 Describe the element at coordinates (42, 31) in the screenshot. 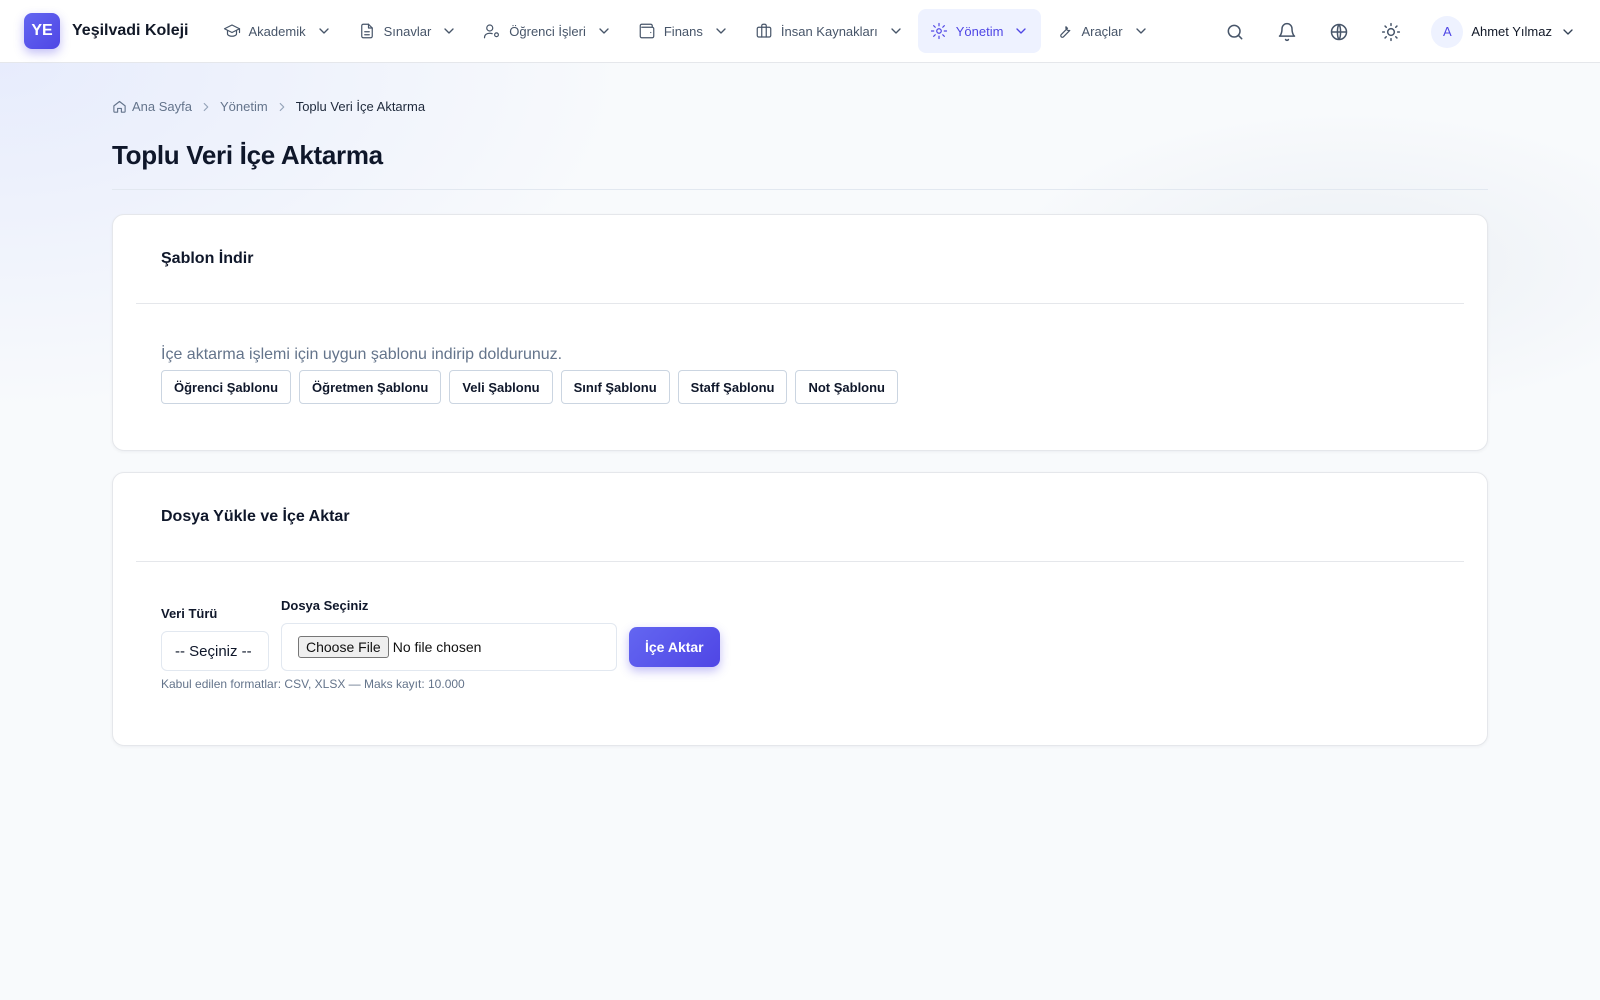

I see `brand-logo: YE` at that location.